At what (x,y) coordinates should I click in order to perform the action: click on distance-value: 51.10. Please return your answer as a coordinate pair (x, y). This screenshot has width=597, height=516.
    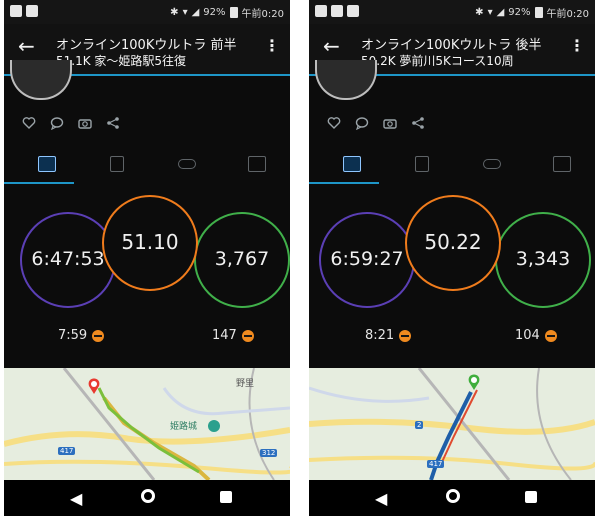
    Looking at the image, I should click on (150, 242).